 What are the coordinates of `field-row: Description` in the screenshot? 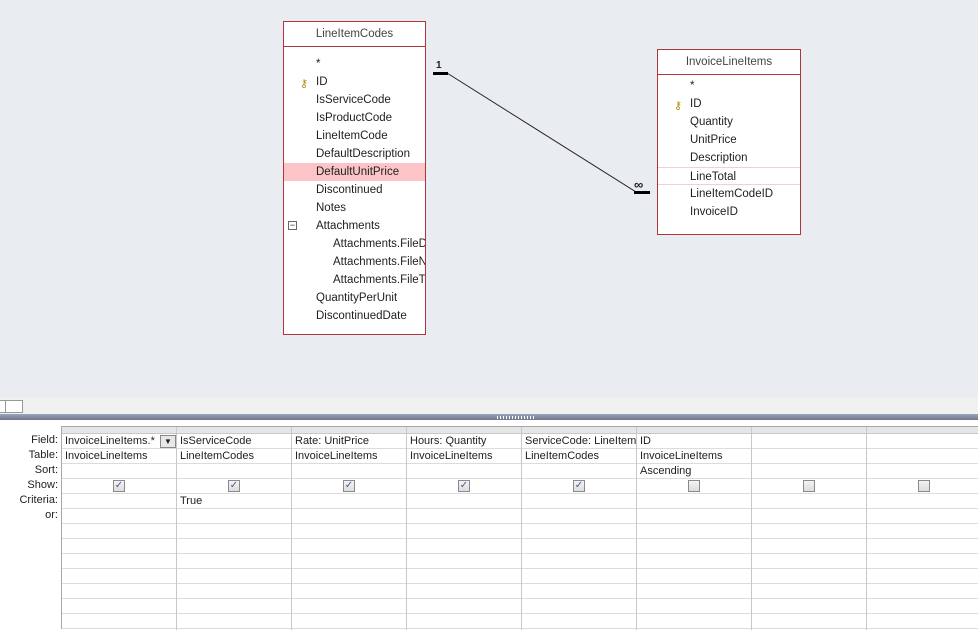 It's located at (729, 158).